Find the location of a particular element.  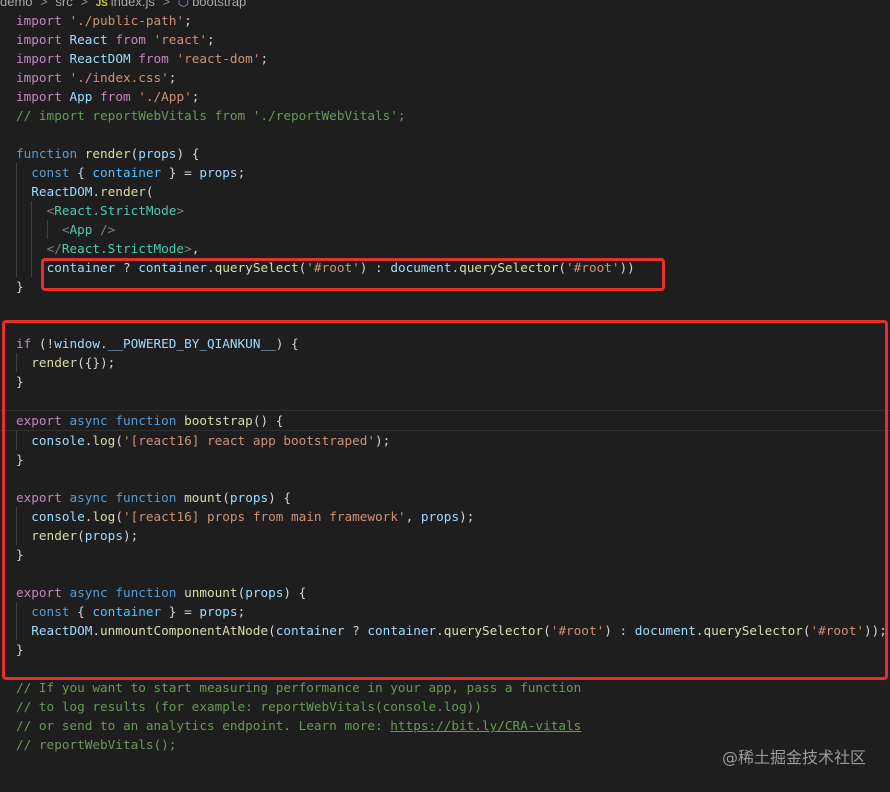

breadcrumb-item-symbol: ⬡ bootstrap is located at coordinates (212, 5).